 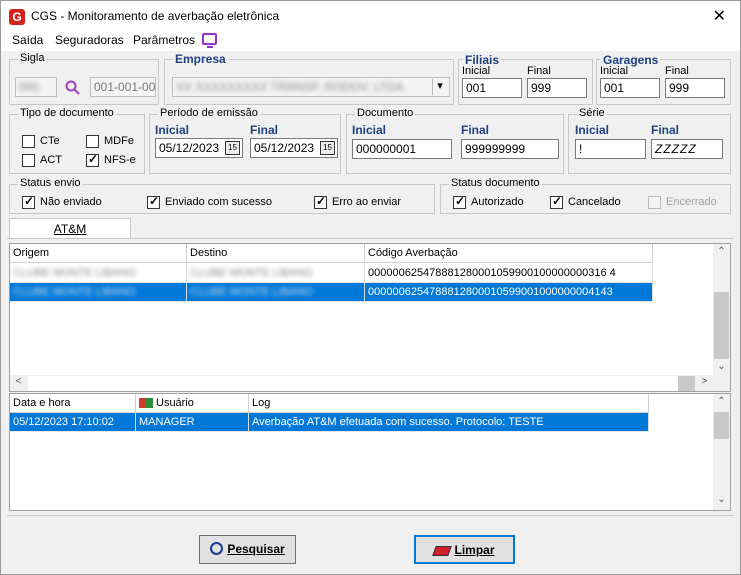 What do you see at coordinates (353, 383) in the screenshot?
I see `hscroll-track` at bounding box center [353, 383].